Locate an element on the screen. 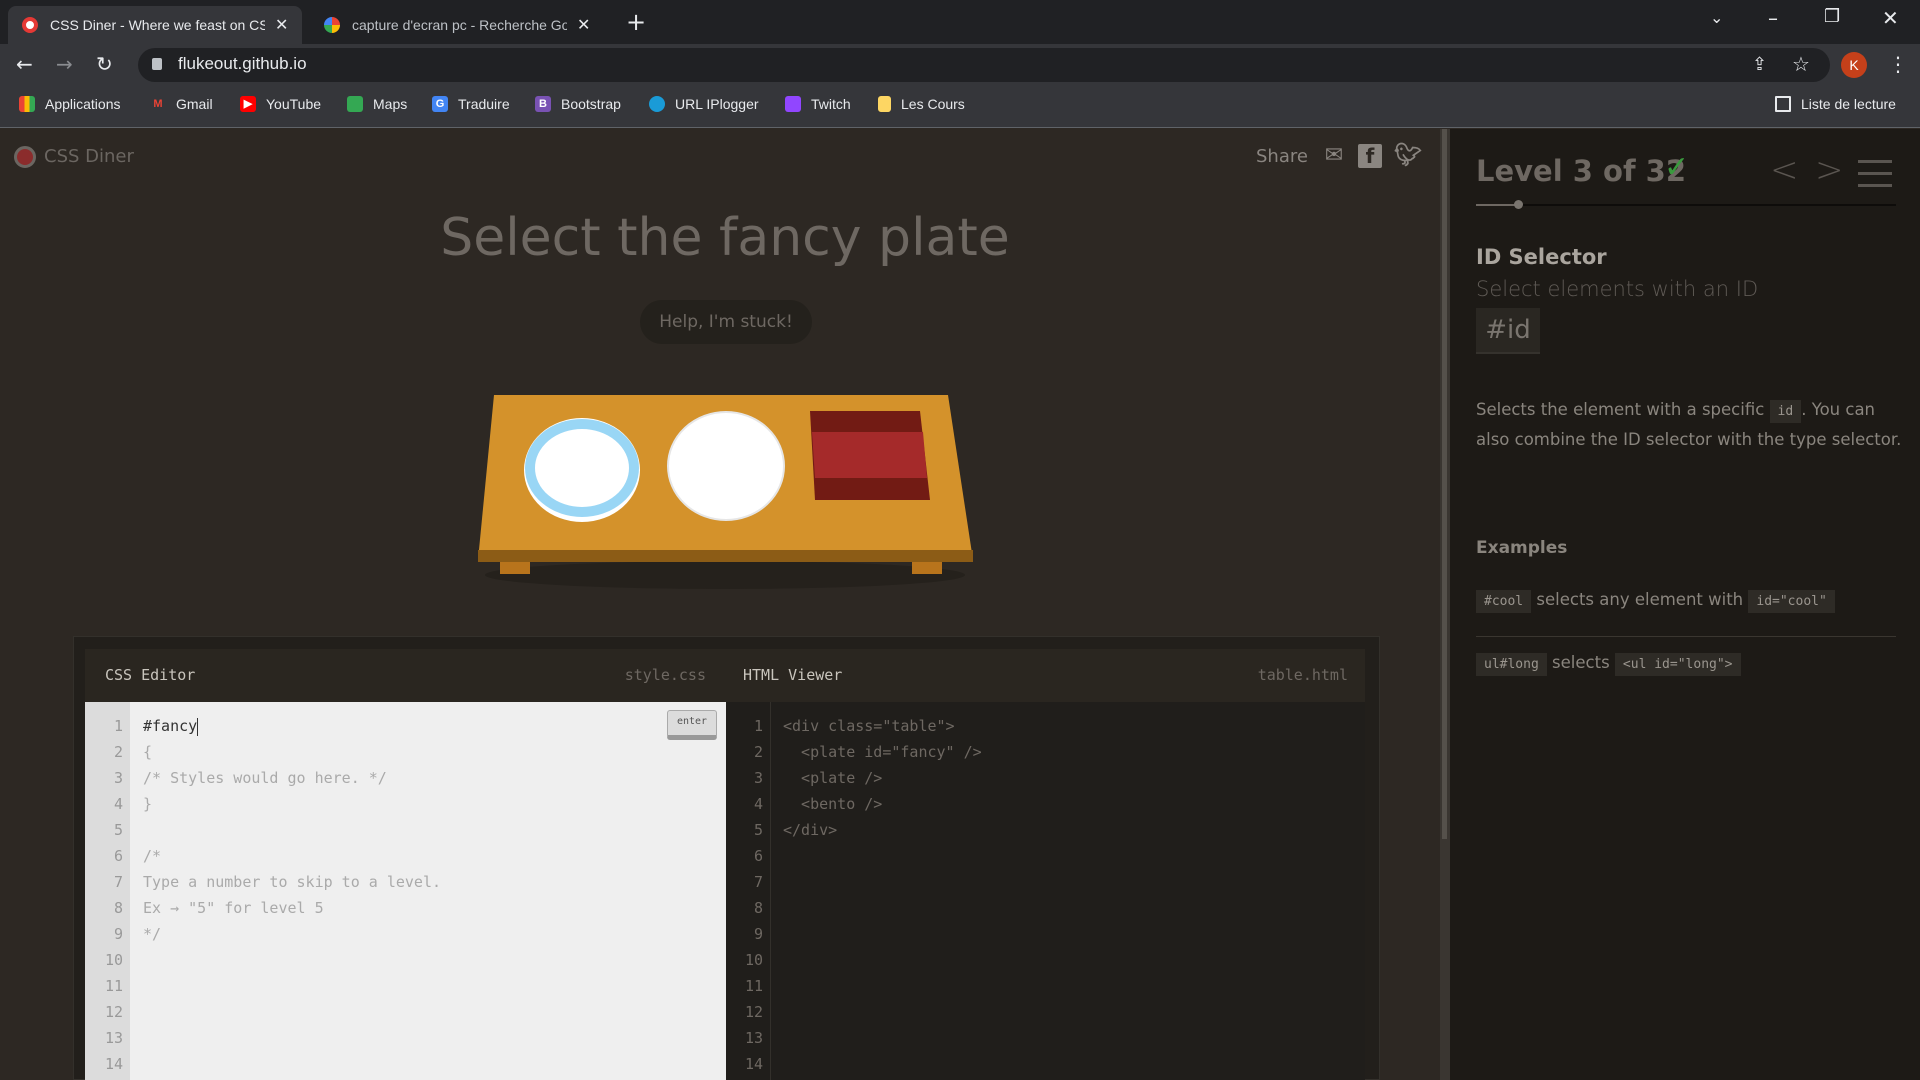 The height and width of the screenshot is (1080, 1920). lock-icon is located at coordinates (157, 64).